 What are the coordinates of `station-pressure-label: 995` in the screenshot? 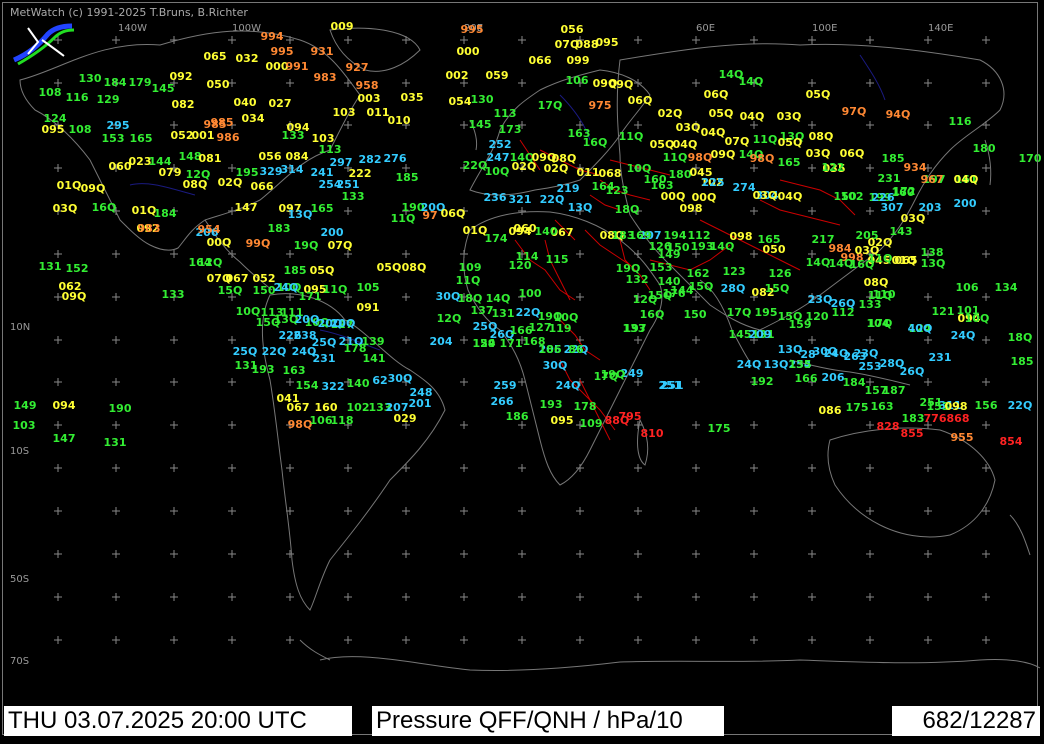 It's located at (282, 51).